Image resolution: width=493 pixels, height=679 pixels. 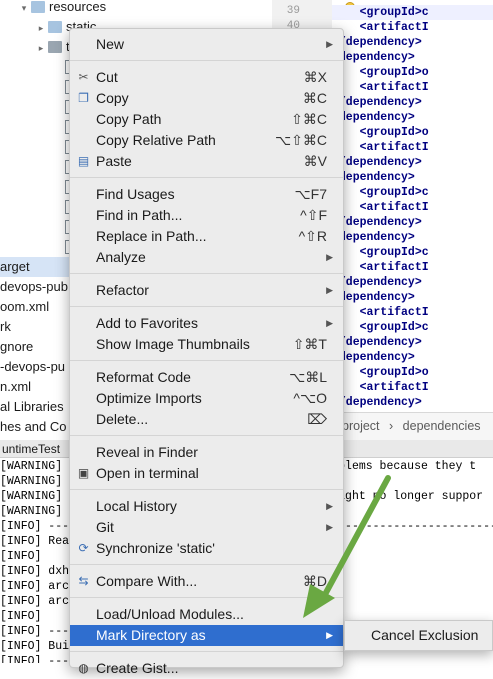 What do you see at coordinates (136, 8) in the screenshot?
I see `tree-item: ▾ resources` at bounding box center [136, 8].